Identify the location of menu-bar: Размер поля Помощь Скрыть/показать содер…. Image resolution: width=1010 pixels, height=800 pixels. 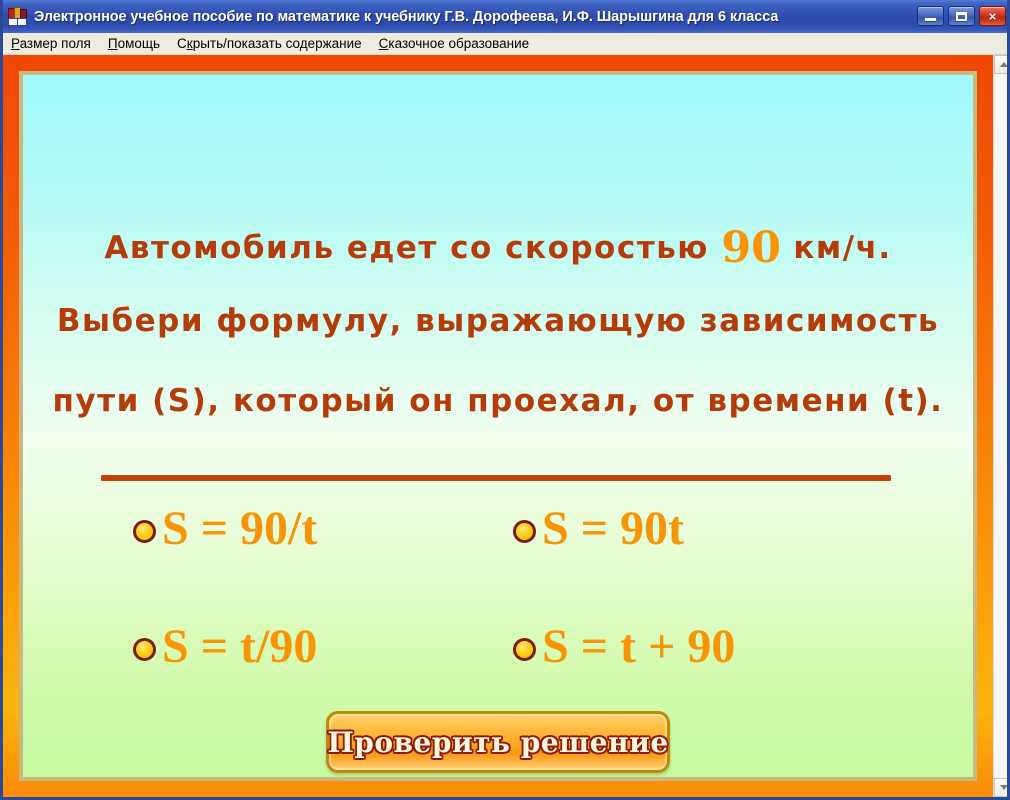
(505, 44).